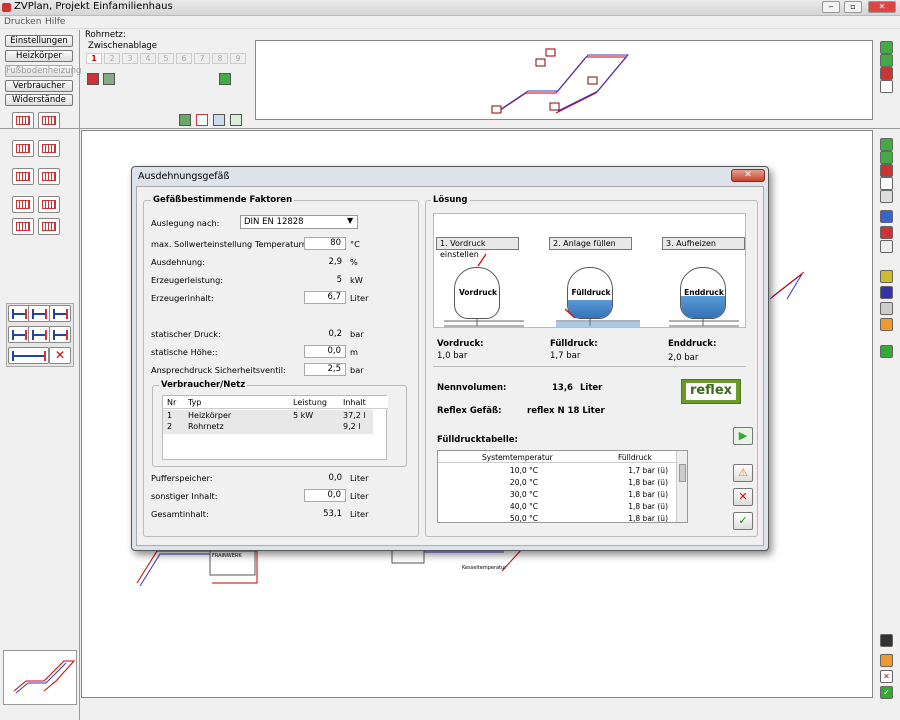  I want to click on nennvolumen-value: 13,6, so click(562, 388).